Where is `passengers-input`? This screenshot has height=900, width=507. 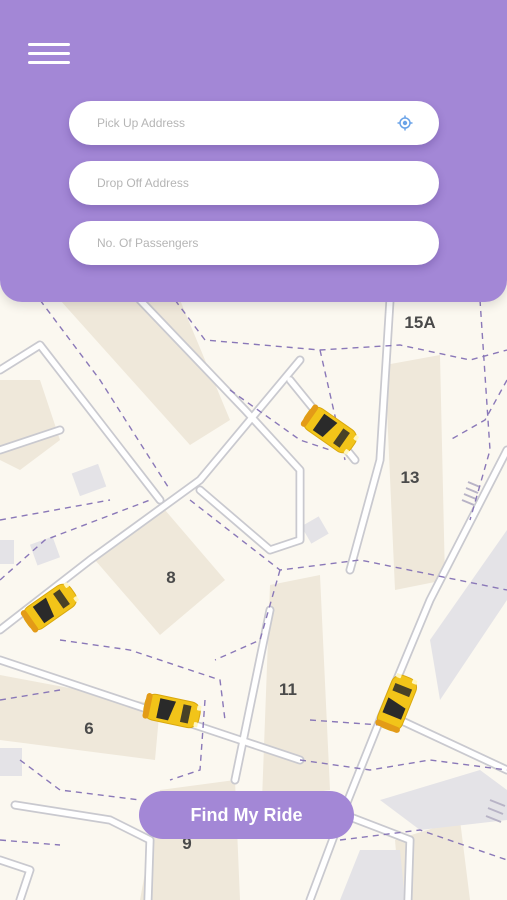 passengers-input is located at coordinates (254, 243).